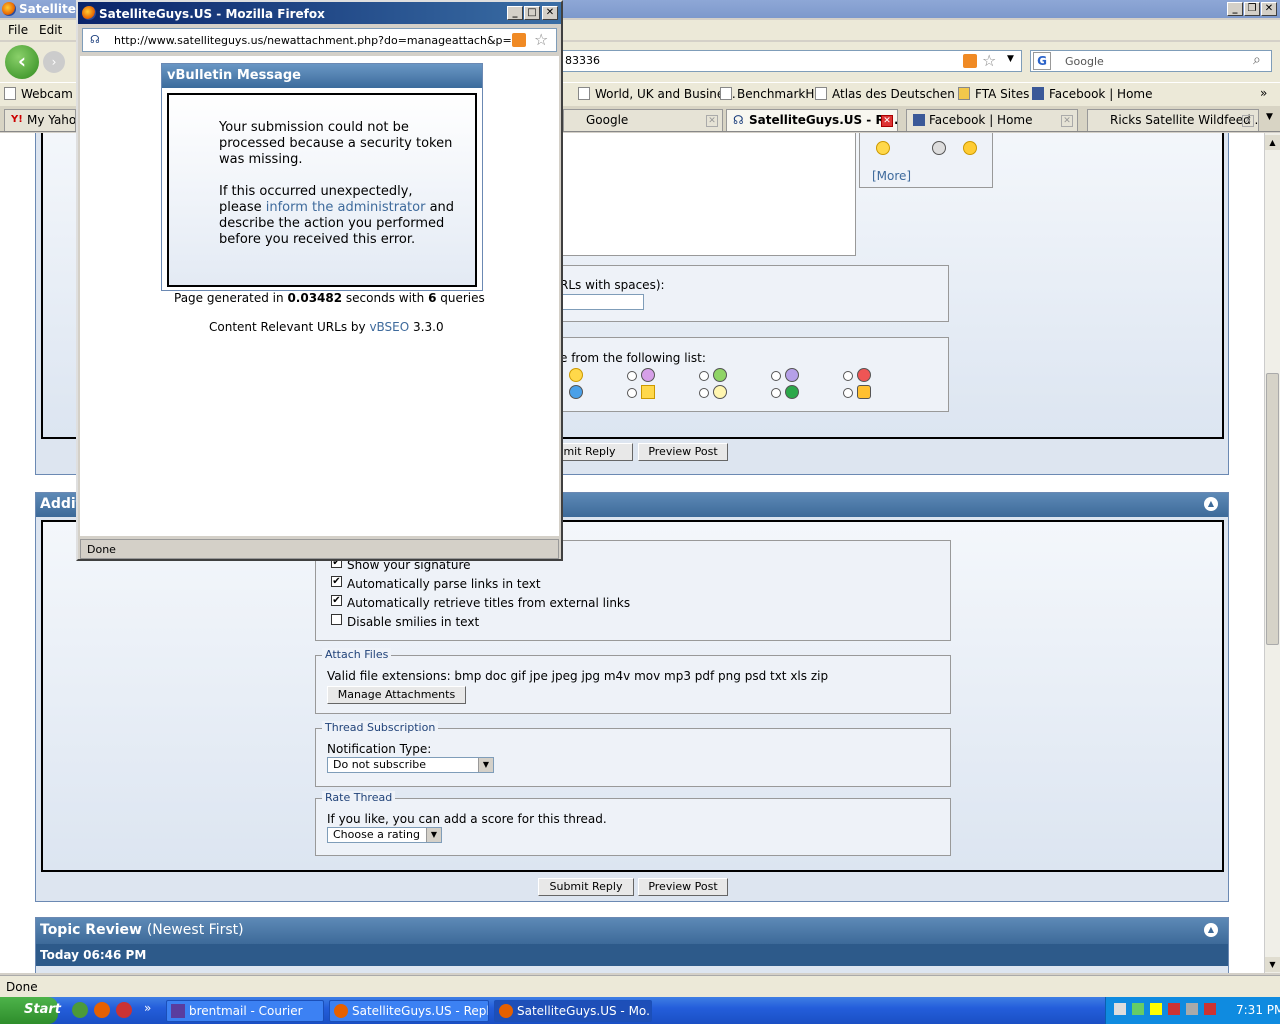  I want to click on bookmark-item: FTA Sites, so click(993, 94).